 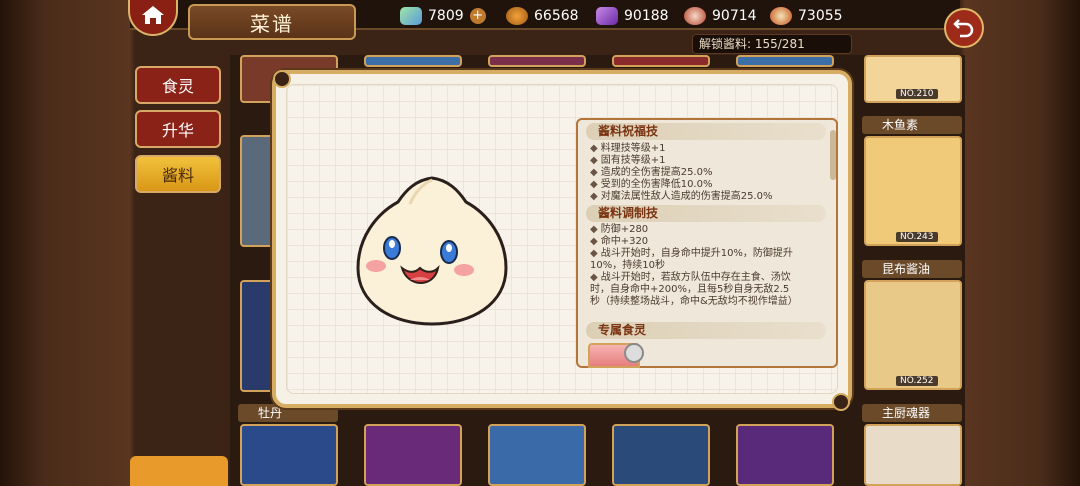 I want to click on crystal-icon, so click(x=411, y=16).